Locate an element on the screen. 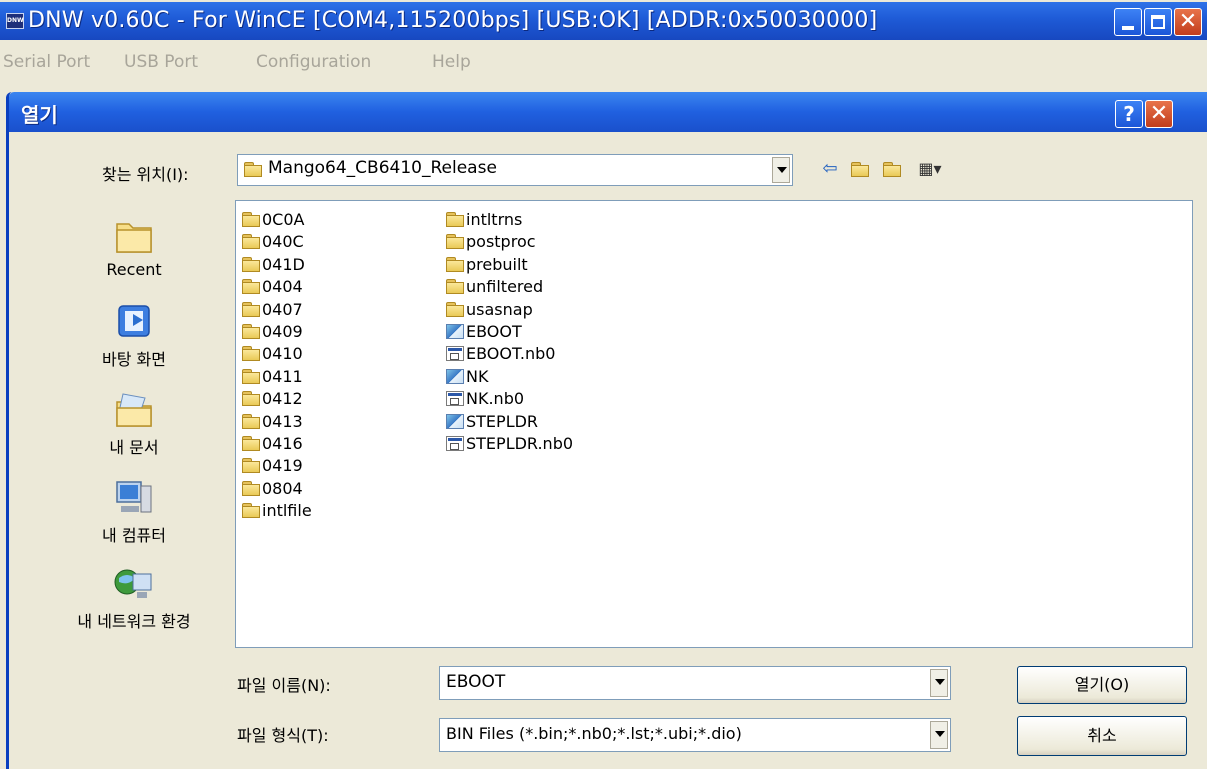 Image resolution: width=1207 pixels, height=769 pixels. menu-usb-port: USB Port is located at coordinates (161, 62).